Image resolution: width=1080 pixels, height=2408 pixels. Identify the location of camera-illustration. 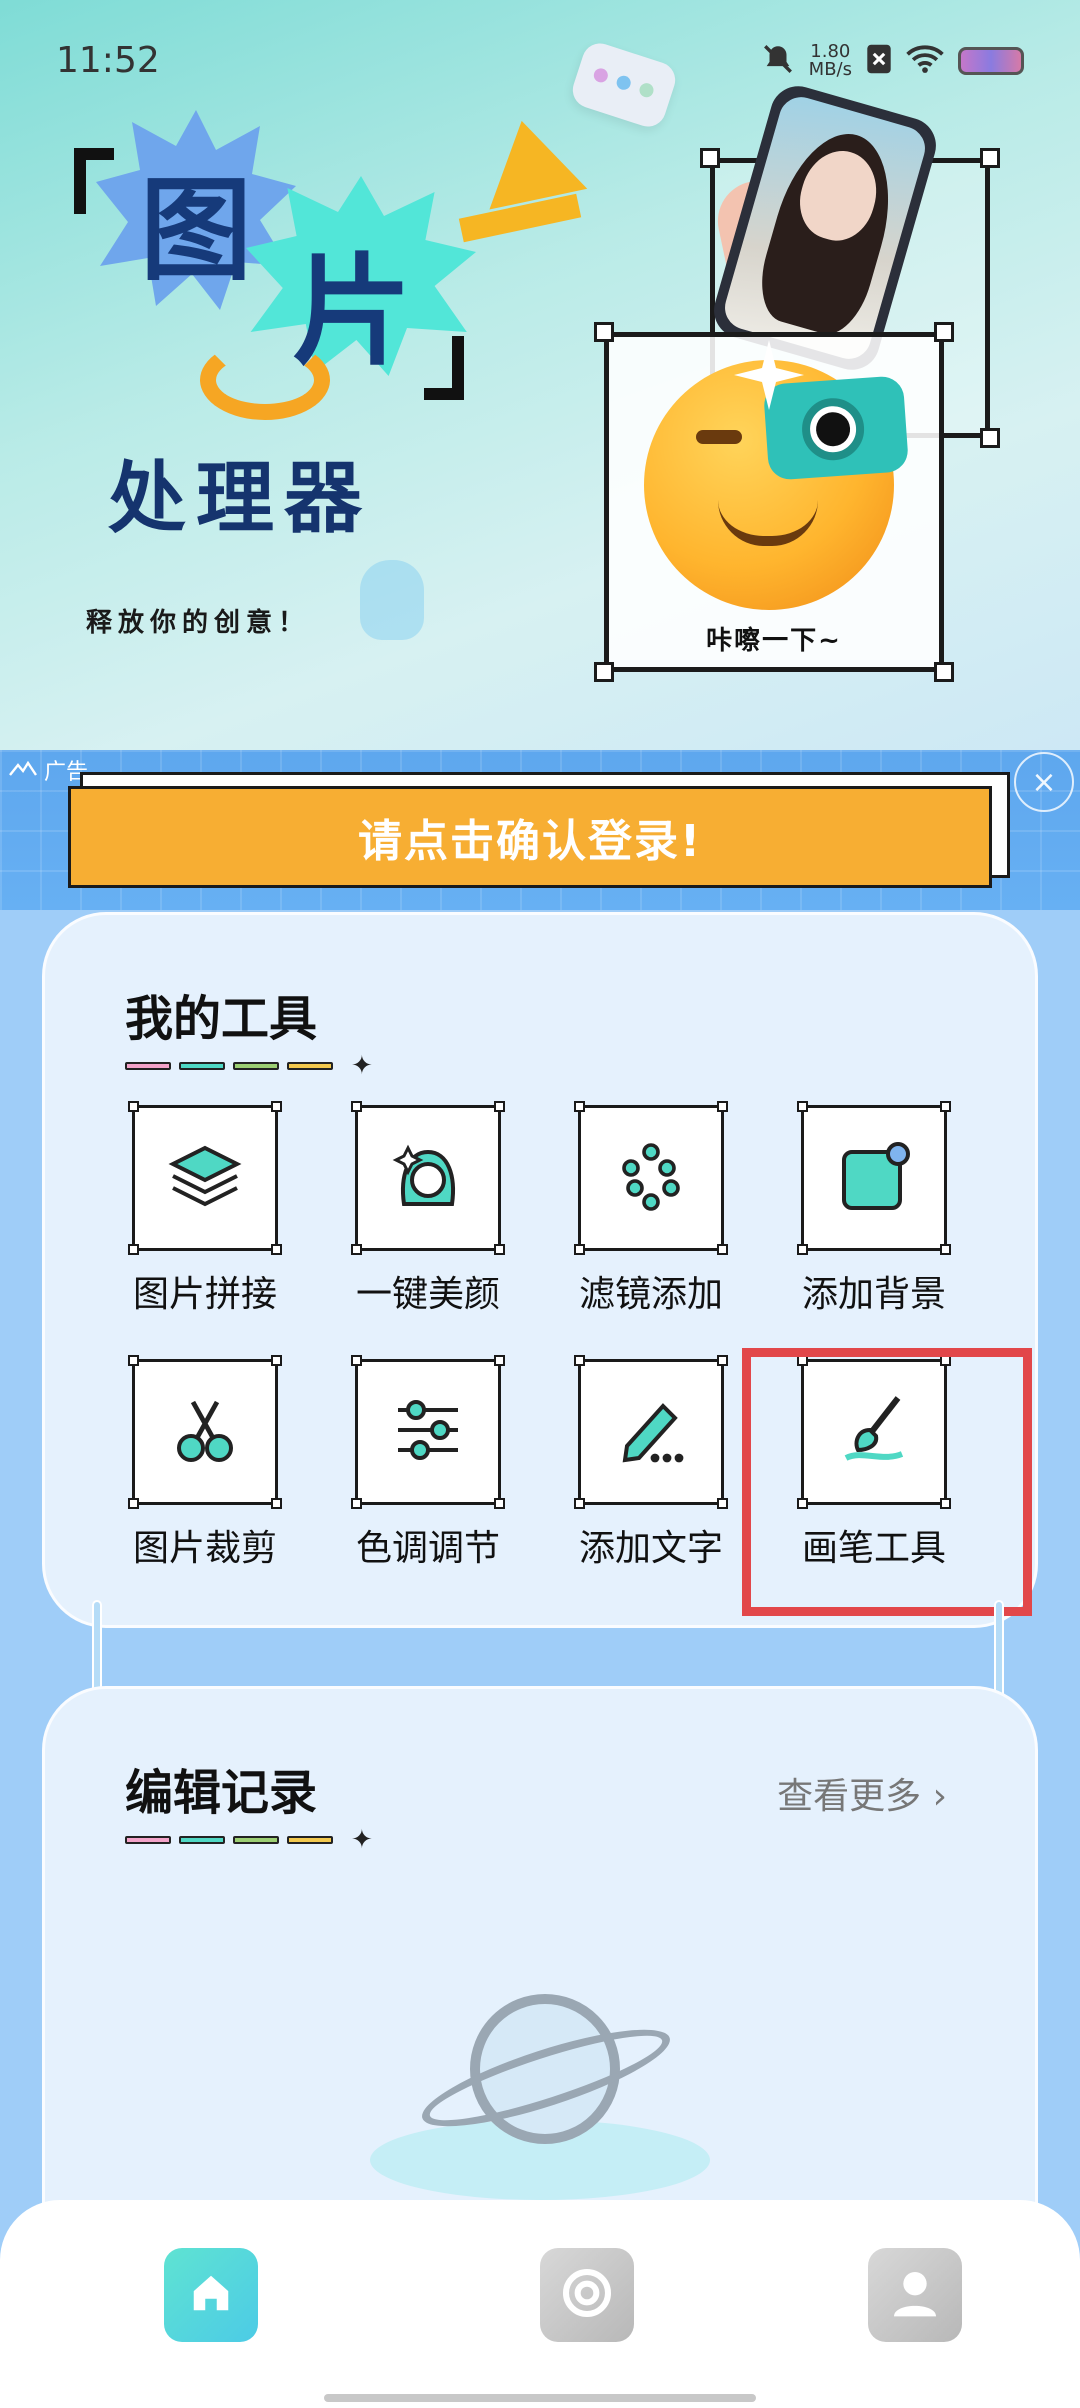
(836, 428).